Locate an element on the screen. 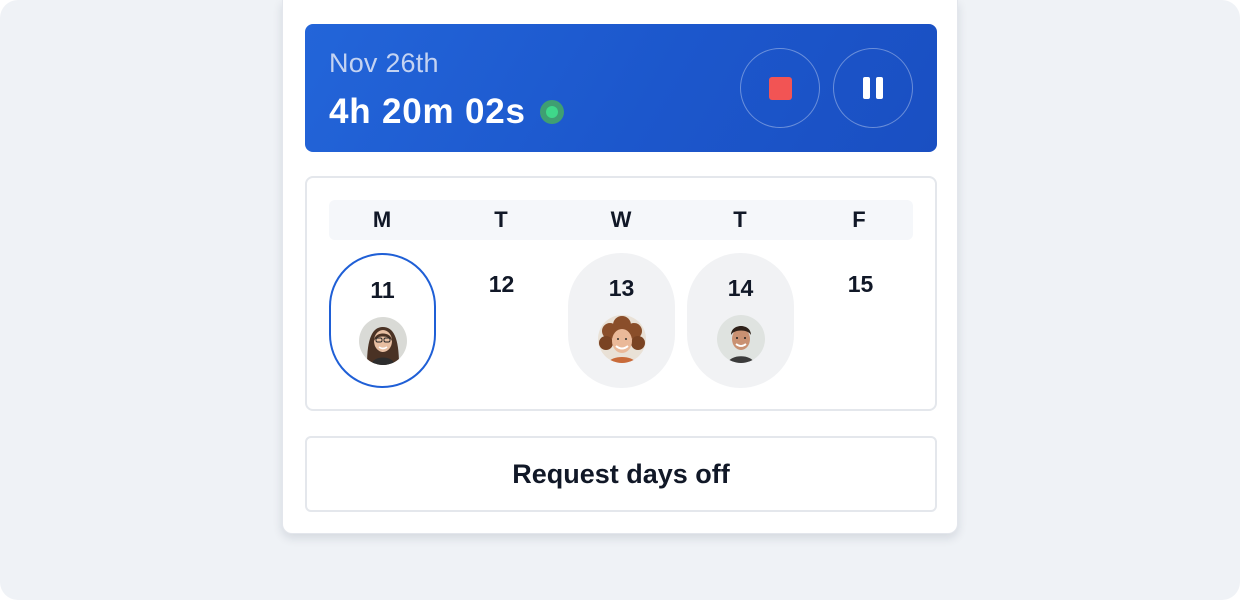 The image size is (1240, 600). pause-button is located at coordinates (873, 88).